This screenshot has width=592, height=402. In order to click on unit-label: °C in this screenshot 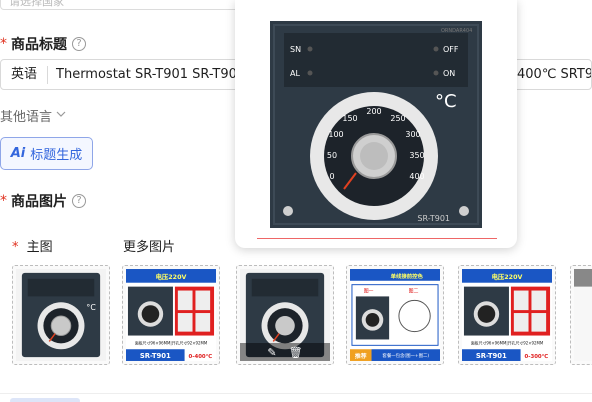, I will do `click(91, 307)`.